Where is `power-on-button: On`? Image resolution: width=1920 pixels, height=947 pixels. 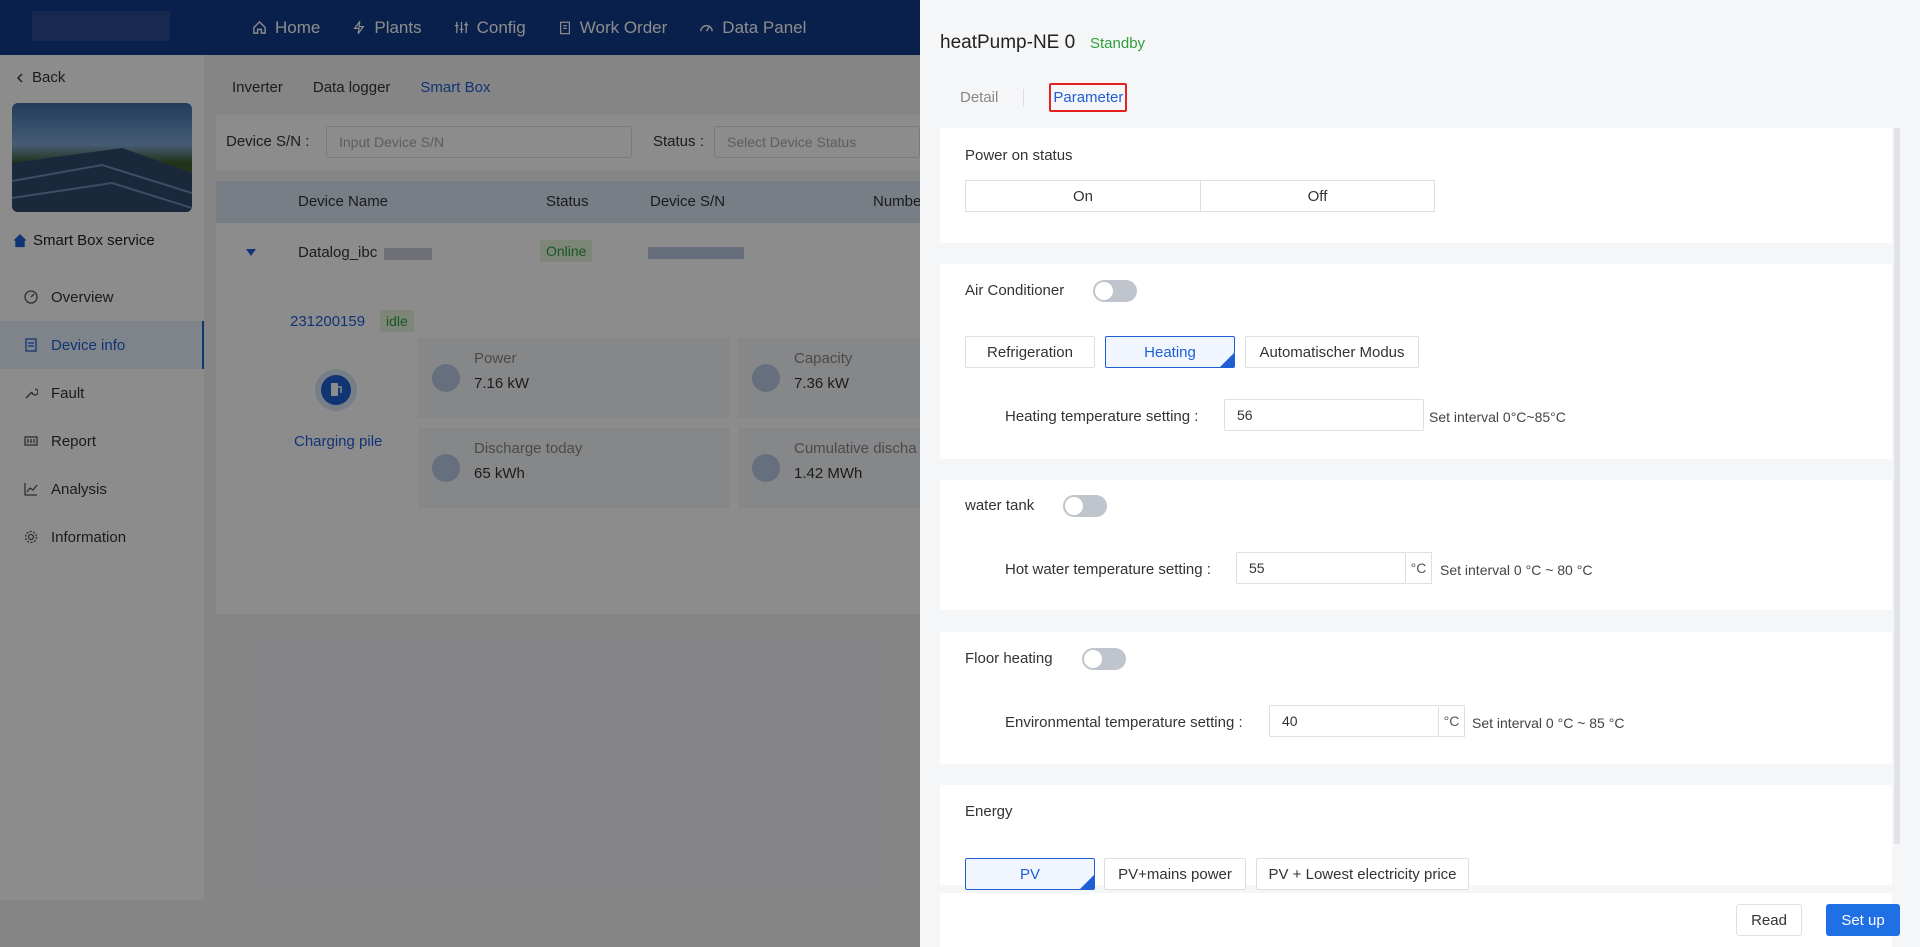 power-on-button: On is located at coordinates (1083, 196).